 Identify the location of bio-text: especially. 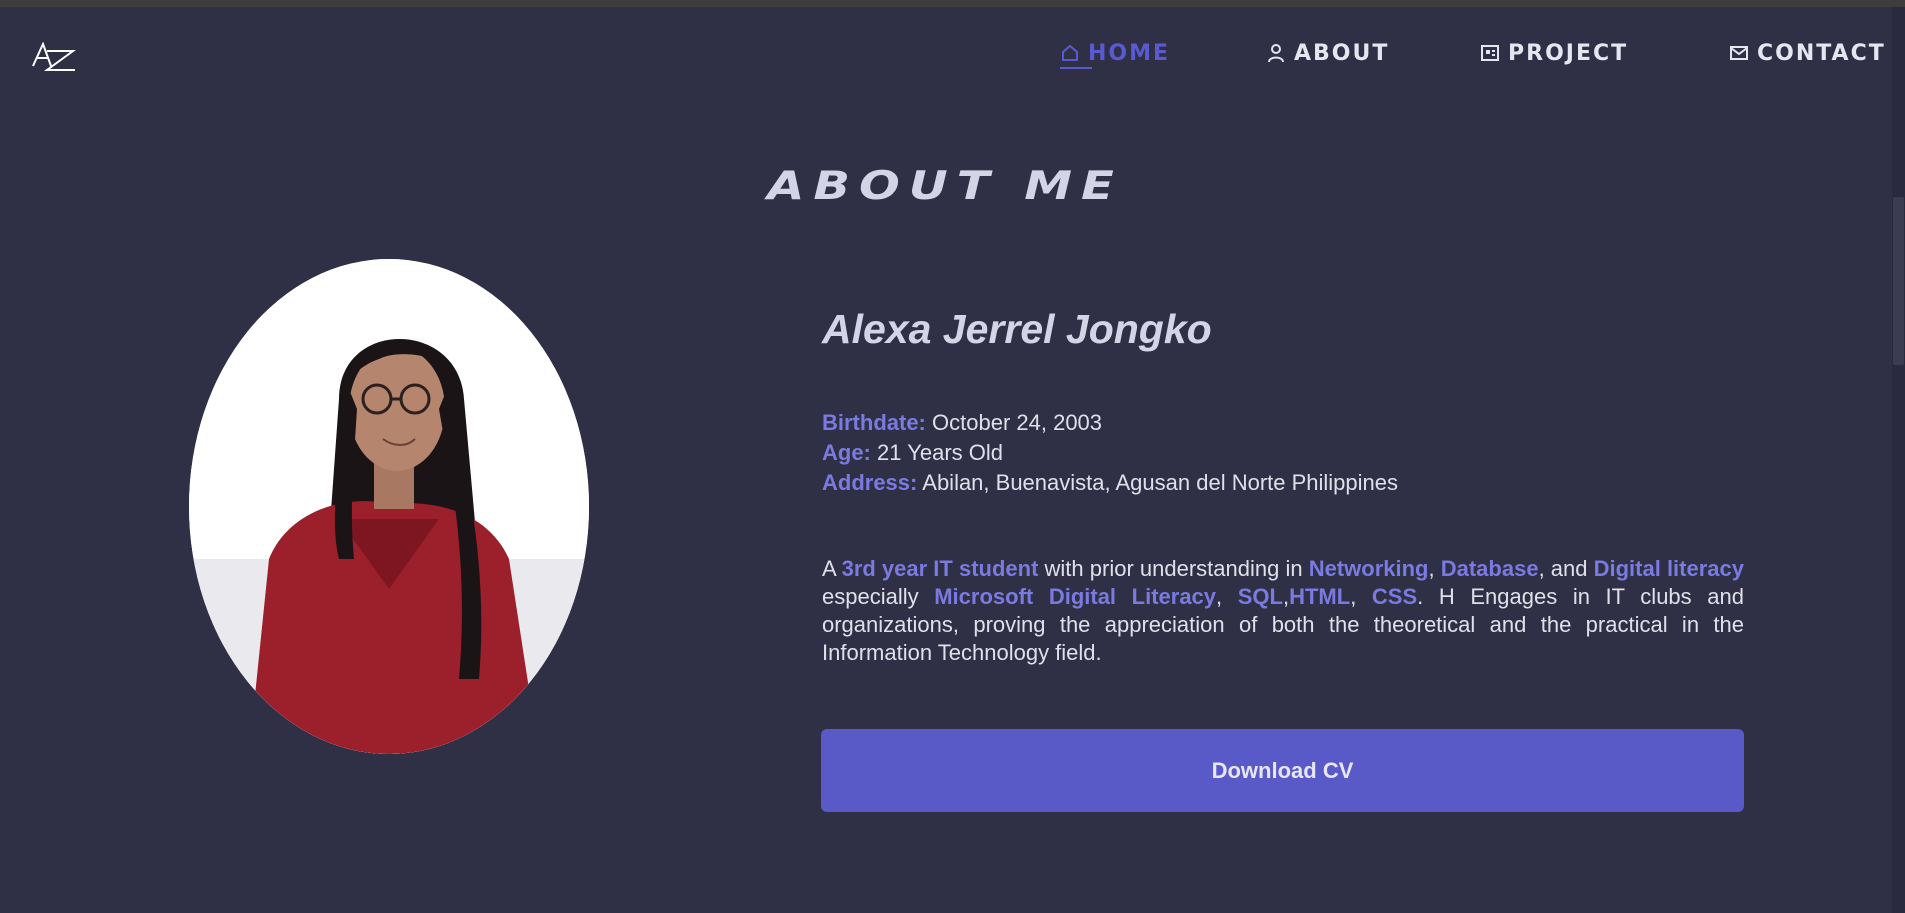
(878, 596).